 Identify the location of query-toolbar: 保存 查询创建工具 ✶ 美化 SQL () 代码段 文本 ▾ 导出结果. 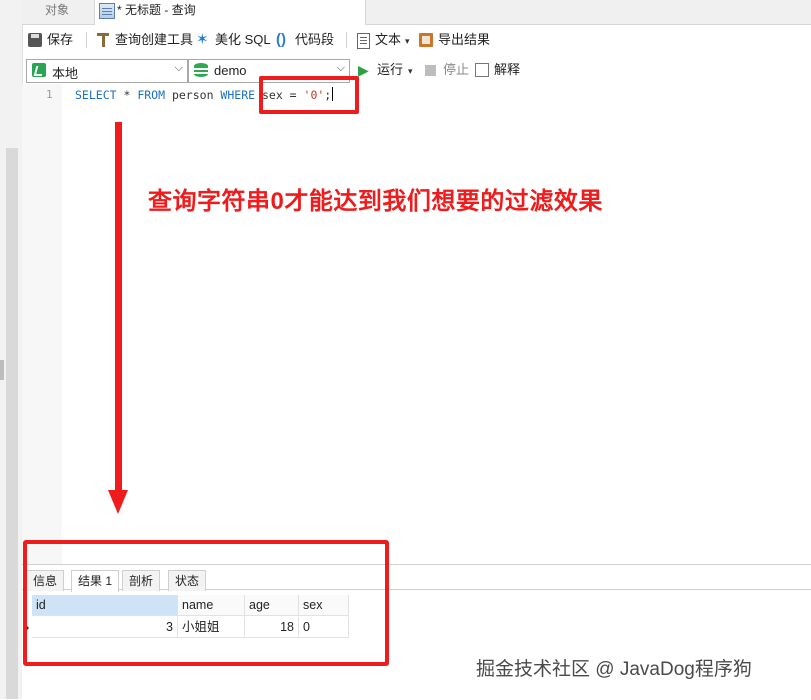
(416, 40).